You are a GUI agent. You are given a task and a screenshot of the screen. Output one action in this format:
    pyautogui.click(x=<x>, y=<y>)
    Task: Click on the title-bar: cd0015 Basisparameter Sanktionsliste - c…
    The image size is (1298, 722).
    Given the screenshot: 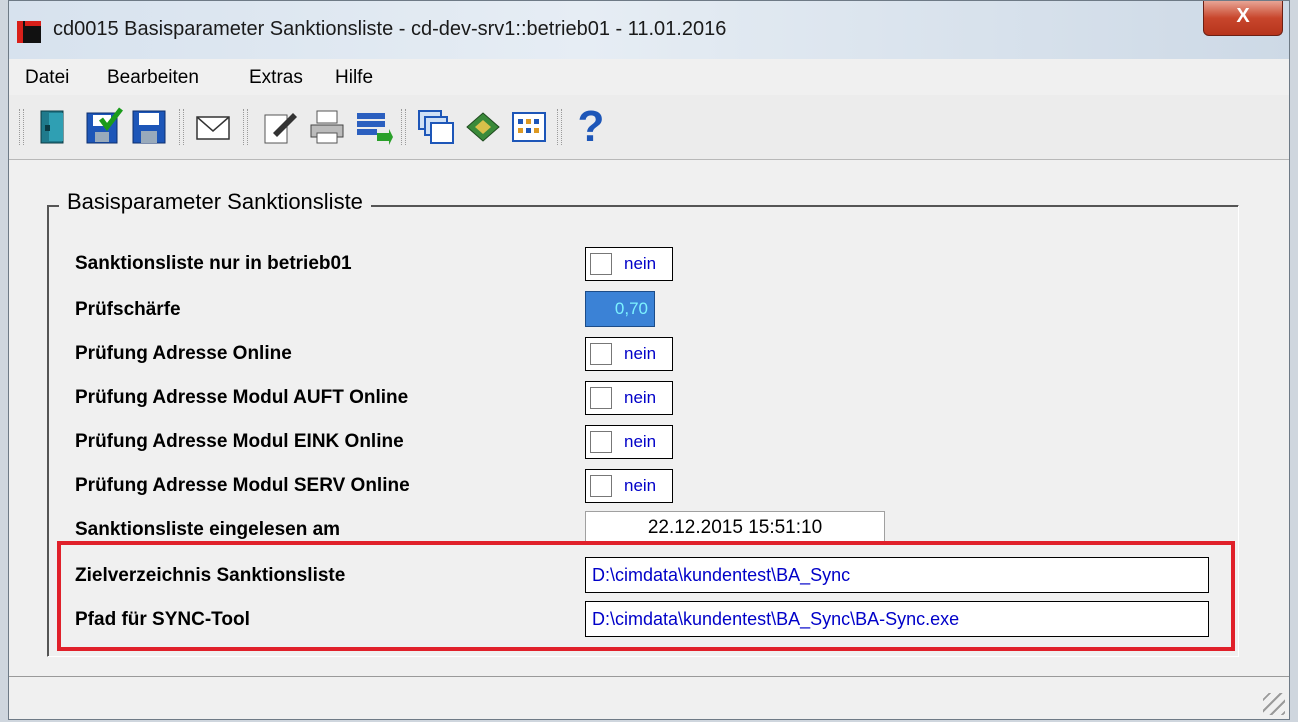 What is the action you would take?
    pyautogui.click(x=649, y=30)
    